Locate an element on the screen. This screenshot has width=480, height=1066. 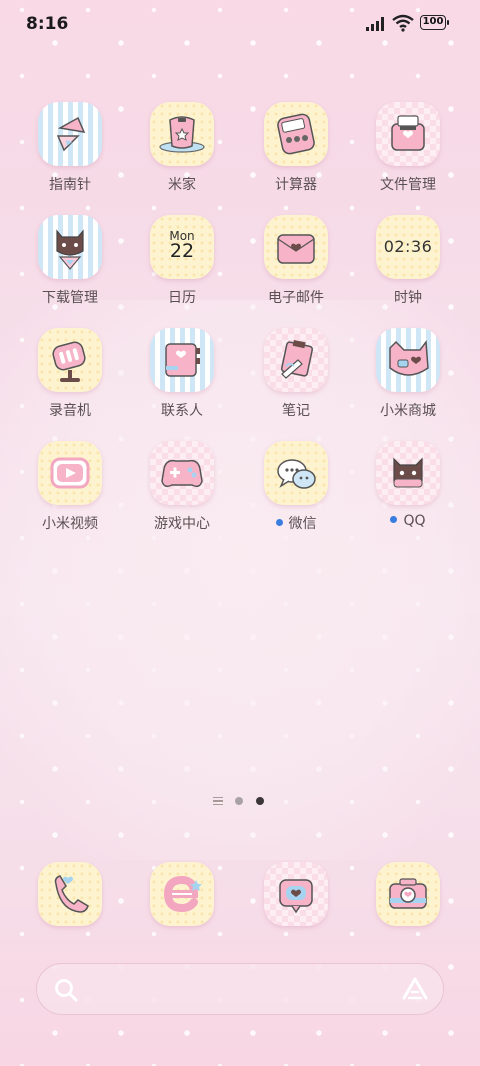
app-label: 微信 is located at coordinates (296, 523).